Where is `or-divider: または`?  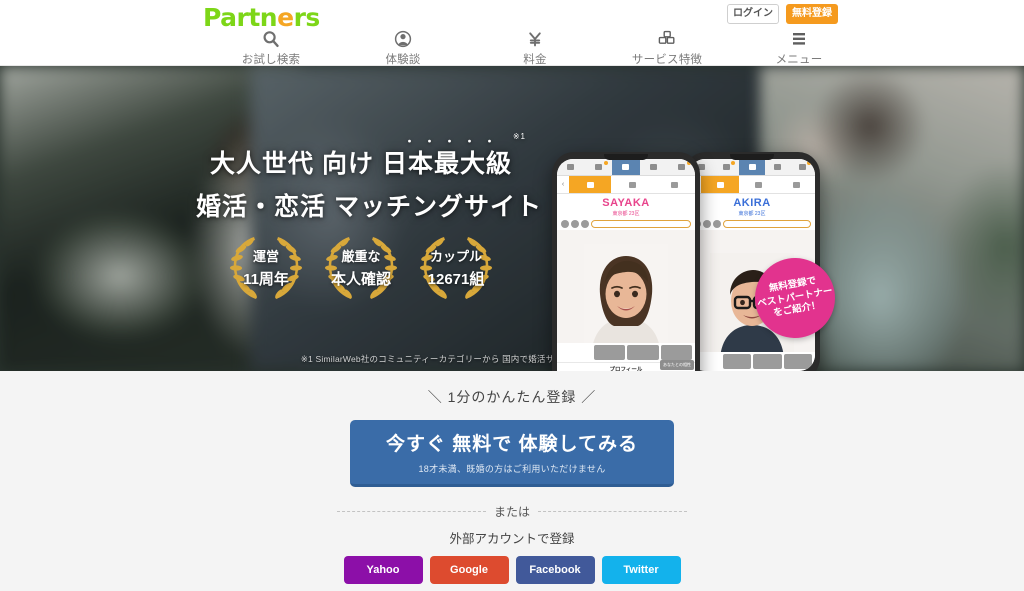 or-divider: または is located at coordinates (512, 511).